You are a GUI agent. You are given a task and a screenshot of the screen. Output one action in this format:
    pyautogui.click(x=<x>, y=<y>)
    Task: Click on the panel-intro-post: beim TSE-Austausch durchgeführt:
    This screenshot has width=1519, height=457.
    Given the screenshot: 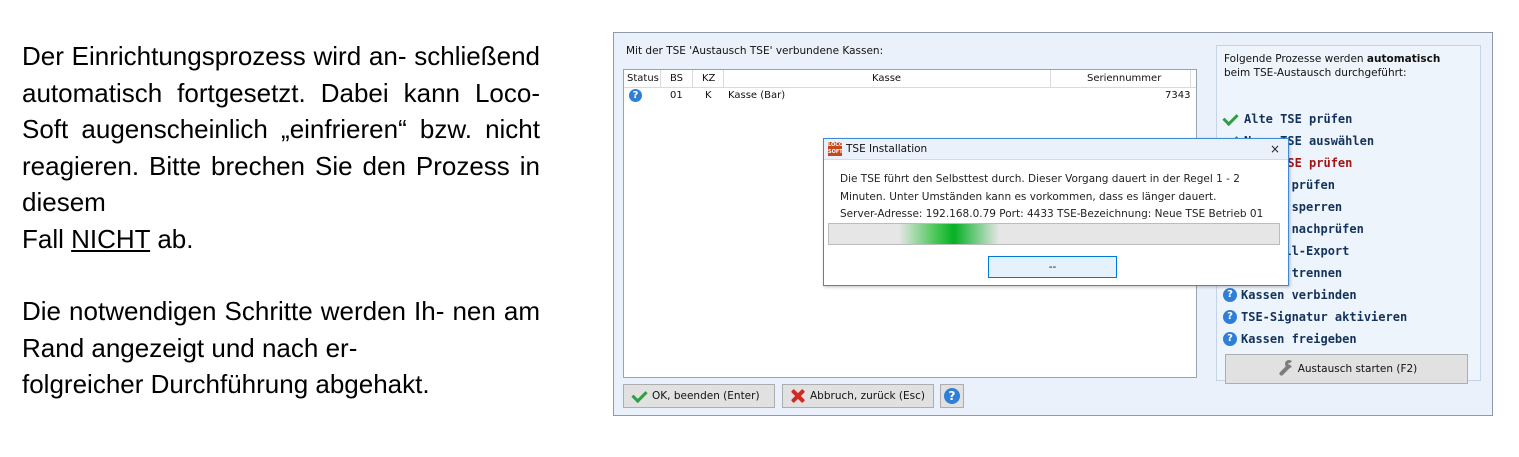 What is the action you would take?
    pyautogui.click(x=1315, y=73)
    